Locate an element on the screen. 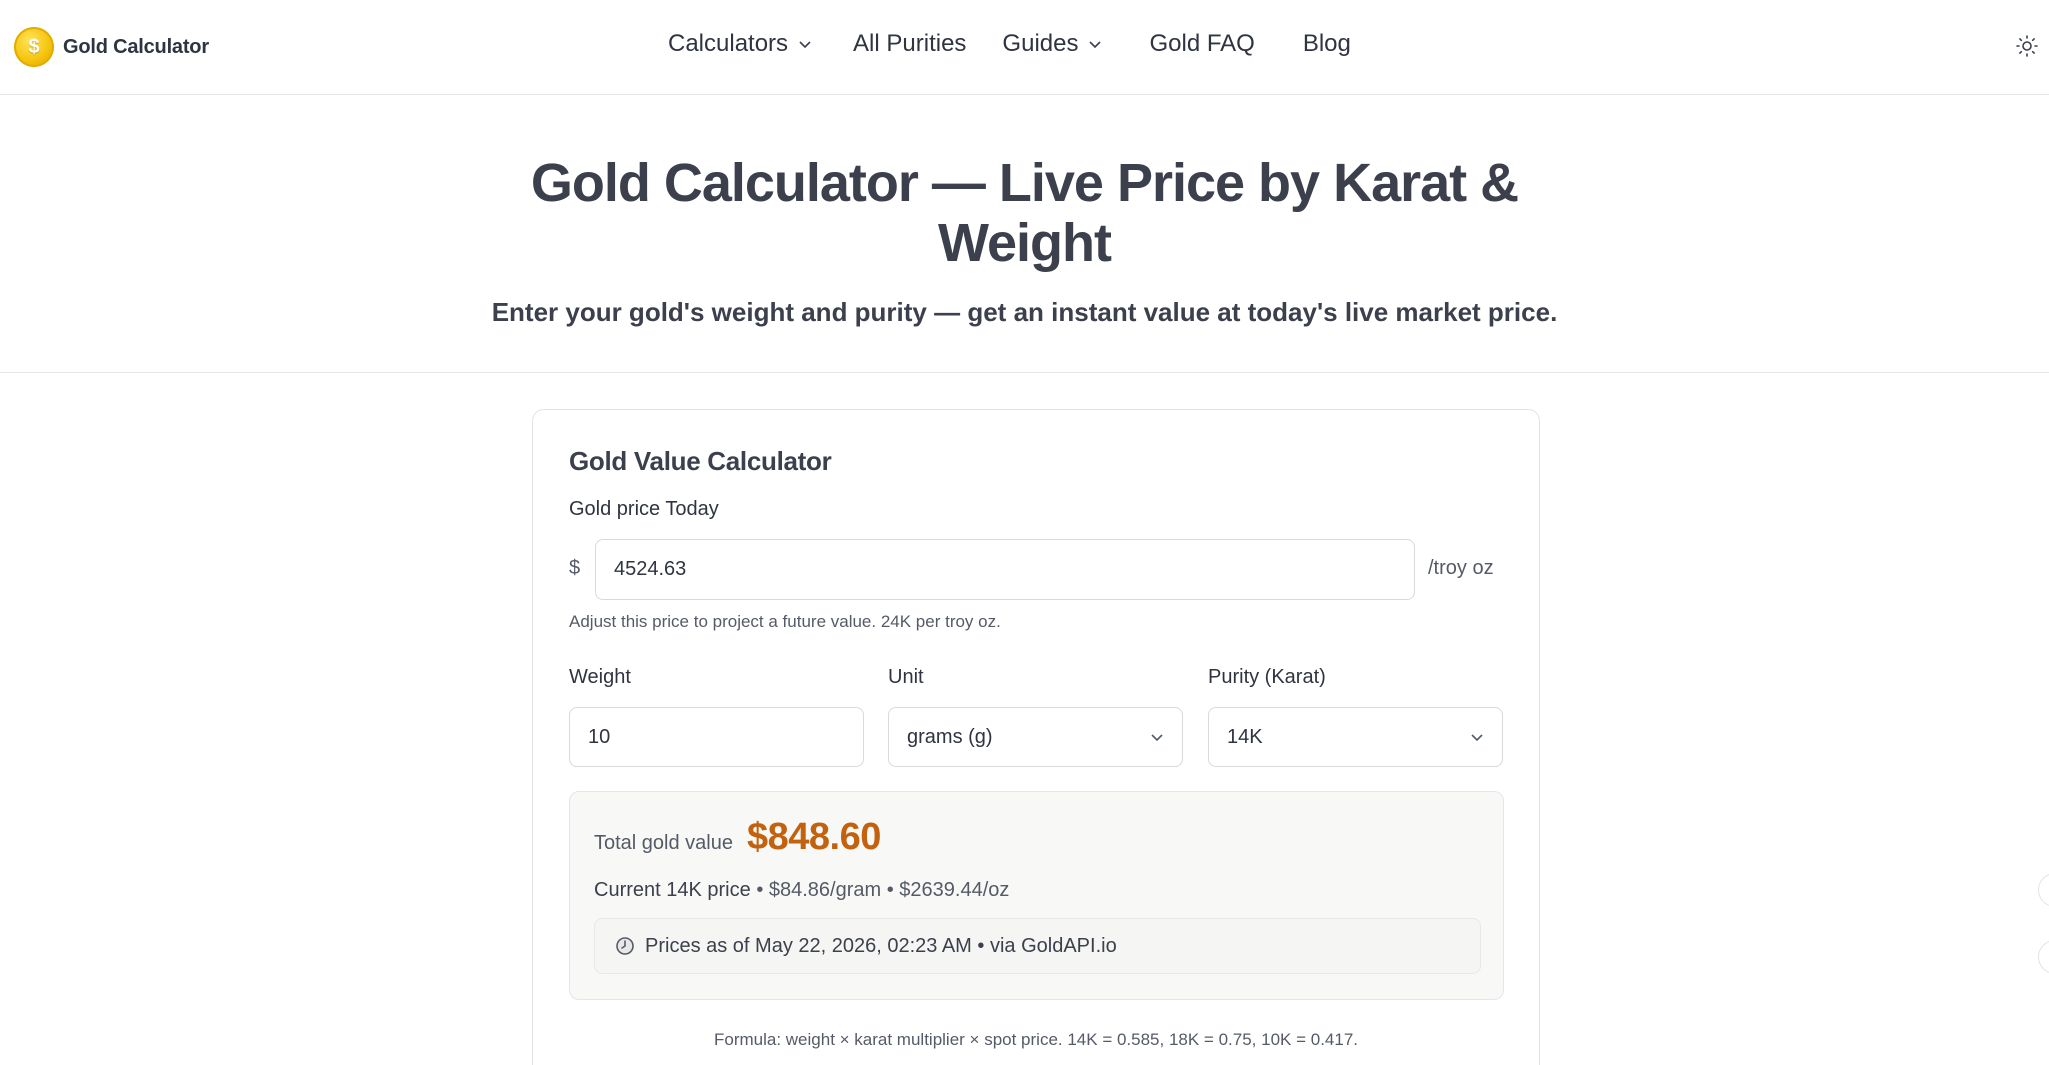 Image resolution: width=2049 pixels, height=1065 pixels. gold-coin-icon: $ is located at coordinates (34, 47).